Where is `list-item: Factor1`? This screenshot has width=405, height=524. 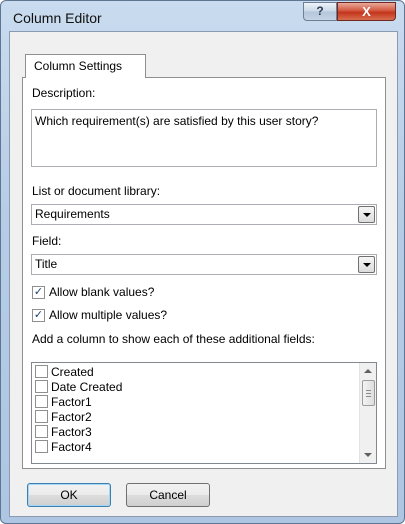 list-item: Factor1 is located at coordinates (78, 401).